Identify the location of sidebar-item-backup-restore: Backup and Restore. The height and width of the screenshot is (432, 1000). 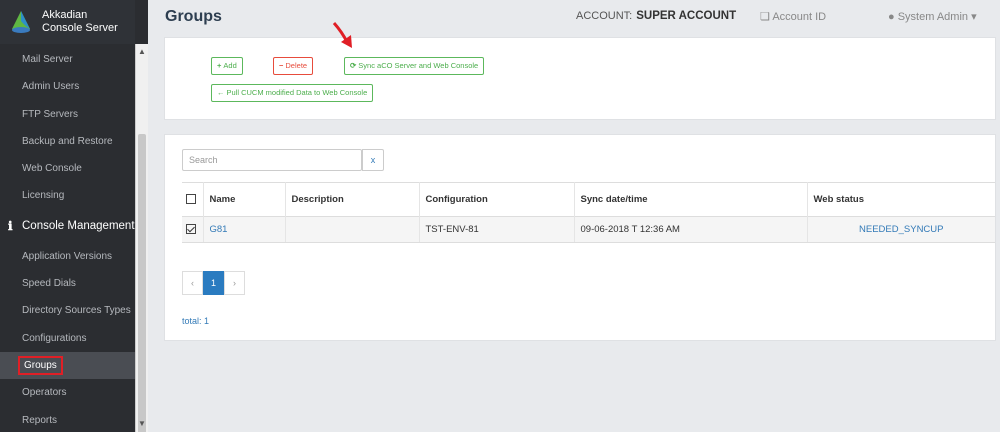
(67, 141).